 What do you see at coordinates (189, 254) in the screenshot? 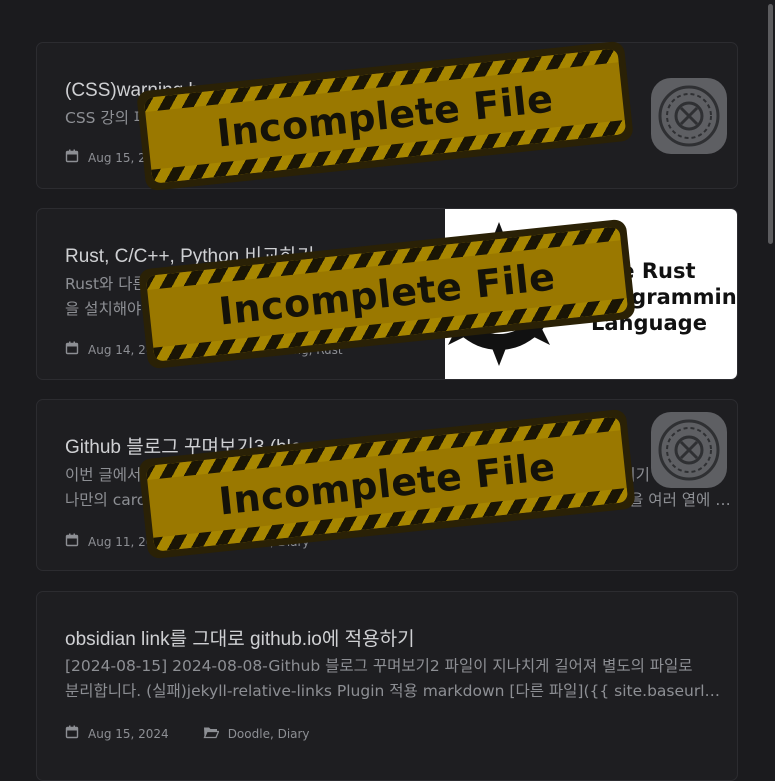
I see `post-title: Rust, C/C++, Python 비교하기` at bounding box center [189, 254].